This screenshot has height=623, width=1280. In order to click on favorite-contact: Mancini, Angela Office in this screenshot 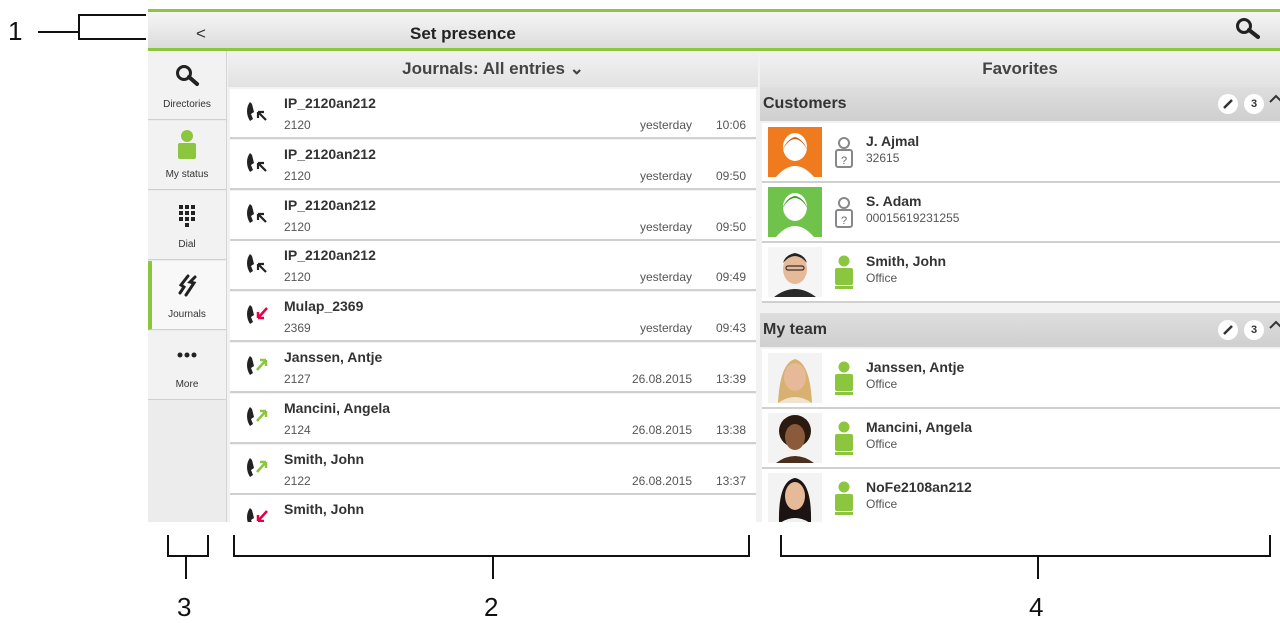, I will do `click(1021, 439)`.